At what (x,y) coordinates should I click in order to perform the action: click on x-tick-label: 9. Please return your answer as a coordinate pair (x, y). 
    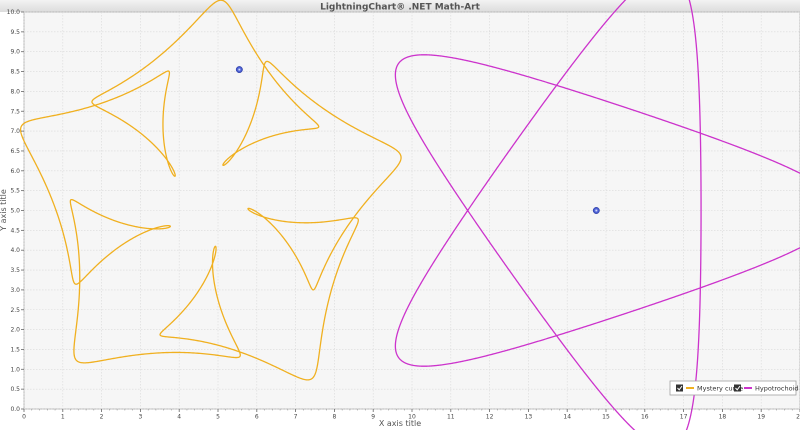
    Looking at the image, I should click on (373, 417).